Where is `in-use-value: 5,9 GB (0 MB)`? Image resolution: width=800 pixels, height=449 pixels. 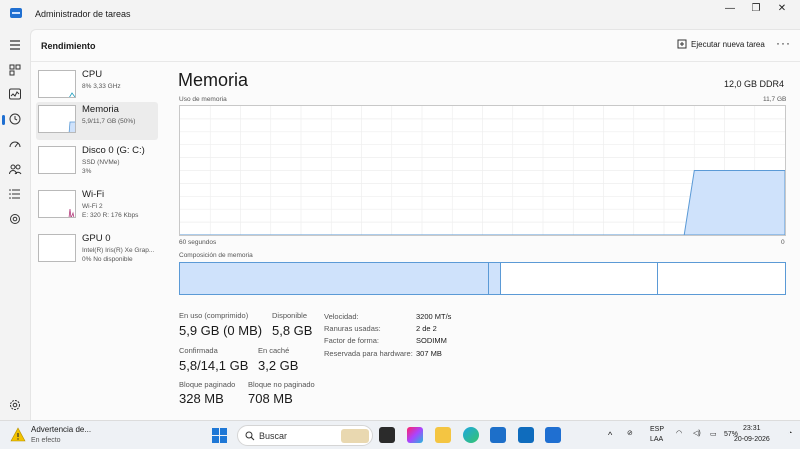 in-use-value: 5,9 GB (0 MB) is located at coordinates (221, 330).